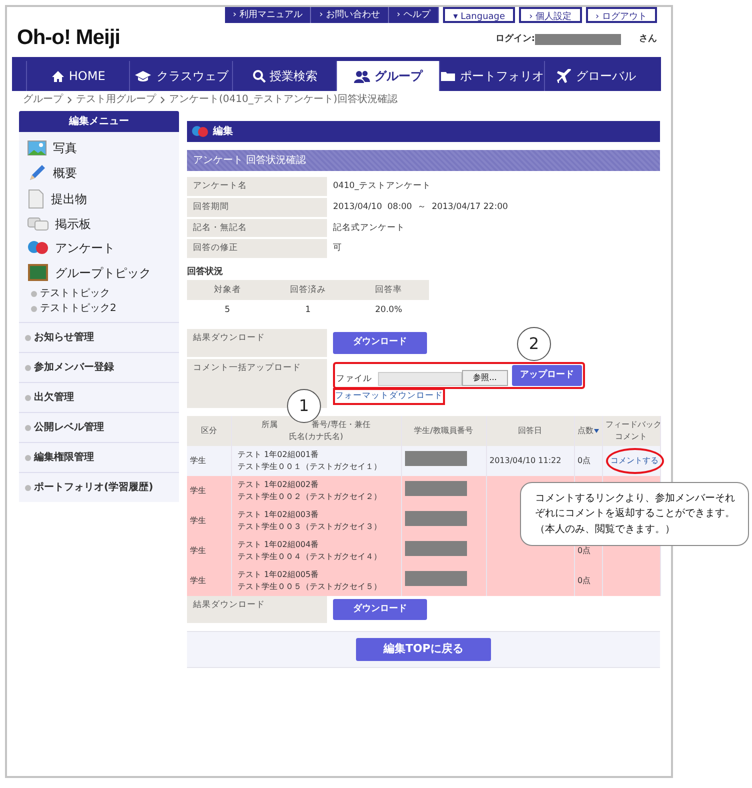  Describe the element at coordinates (64, 337) in the screenshot. I see `sidebar-menu-link: お知らせ管理` at that location.